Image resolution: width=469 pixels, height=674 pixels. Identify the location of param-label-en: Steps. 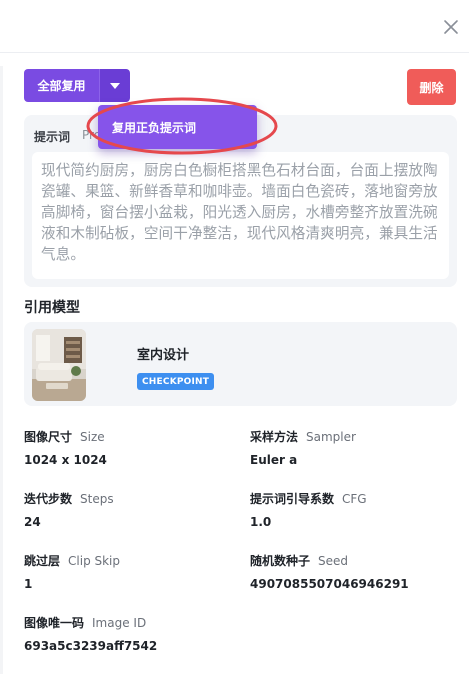
(97, 499).